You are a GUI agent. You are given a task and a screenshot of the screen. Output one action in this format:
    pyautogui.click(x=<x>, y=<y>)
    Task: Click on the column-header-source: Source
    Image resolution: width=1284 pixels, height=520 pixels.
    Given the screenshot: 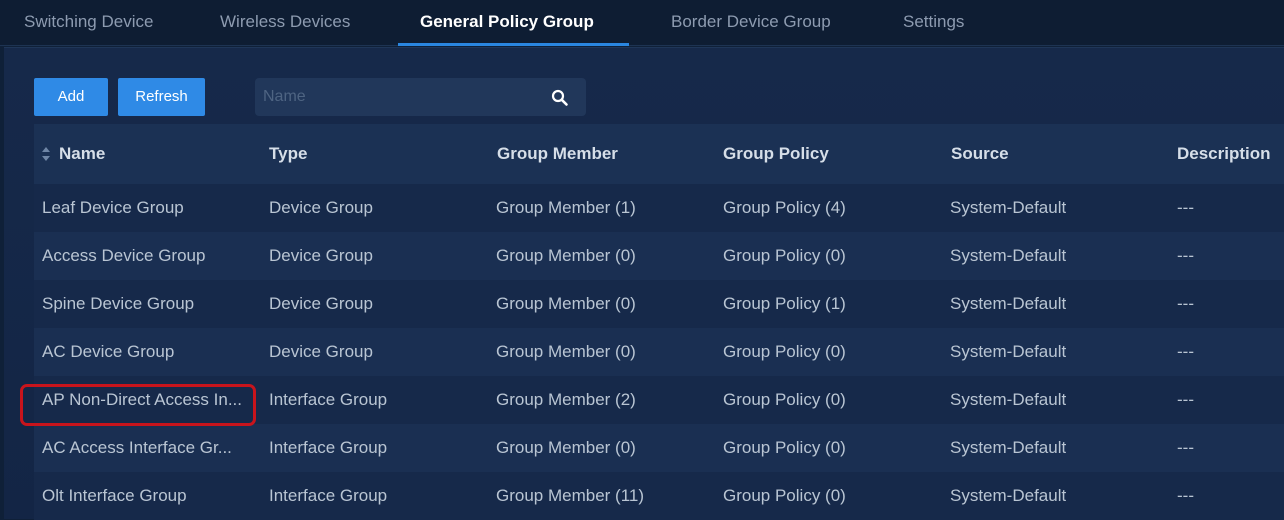 What is the action you would take?
    pyautogui.click(x=980, y=153)
    